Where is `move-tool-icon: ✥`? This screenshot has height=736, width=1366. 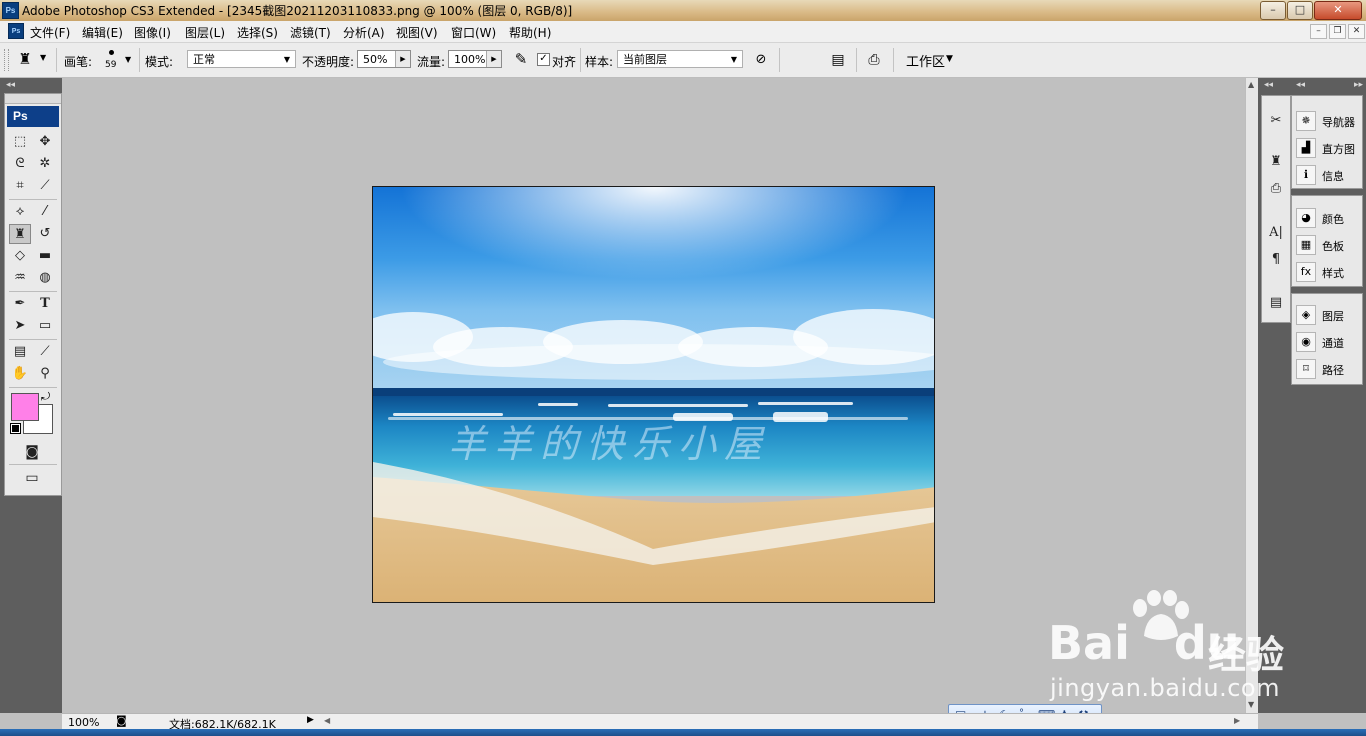
move-tool-icon: ✥ is located at coordinates (45, 142).